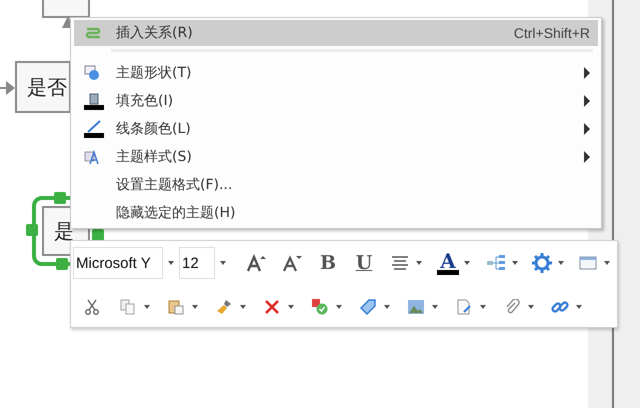 Image resolution: width=640 pixels, height=408 pixels. Describe the element at coordinates (64, 231) in the screenshot. I see `topic-label: 是` at that location.